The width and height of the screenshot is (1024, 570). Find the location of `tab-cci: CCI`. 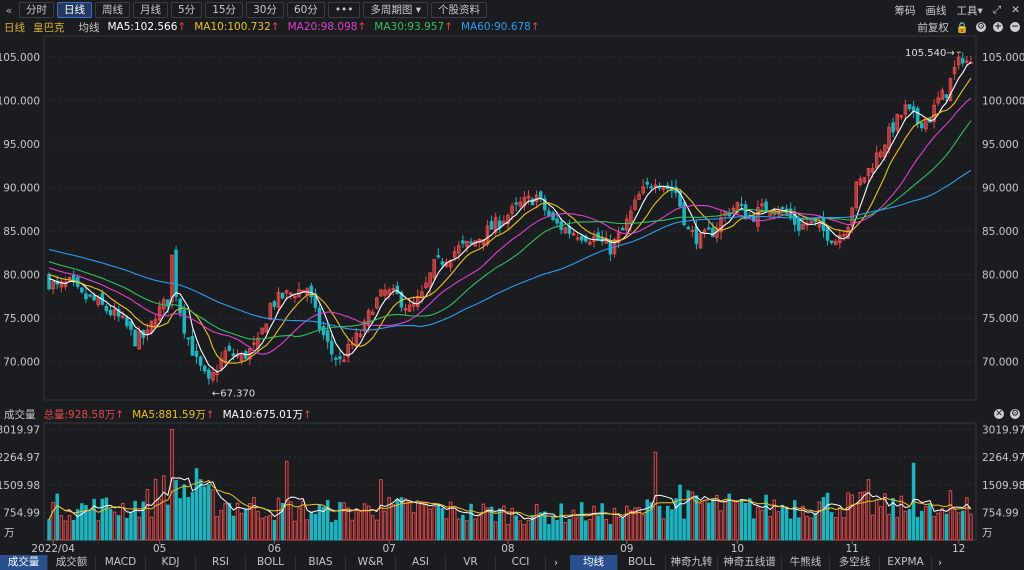

tab-cci: CCI is located at coordinates (521, 562).